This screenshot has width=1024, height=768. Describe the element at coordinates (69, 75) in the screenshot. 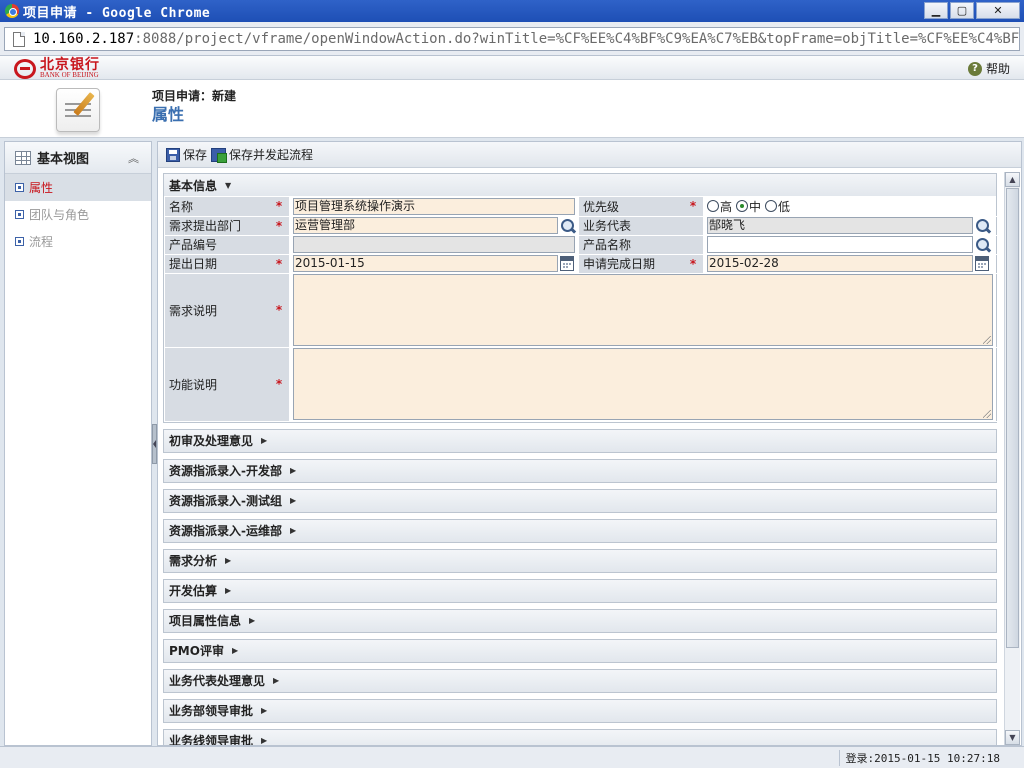

I see `logo-en: BANK OF BEIJING` at that location.